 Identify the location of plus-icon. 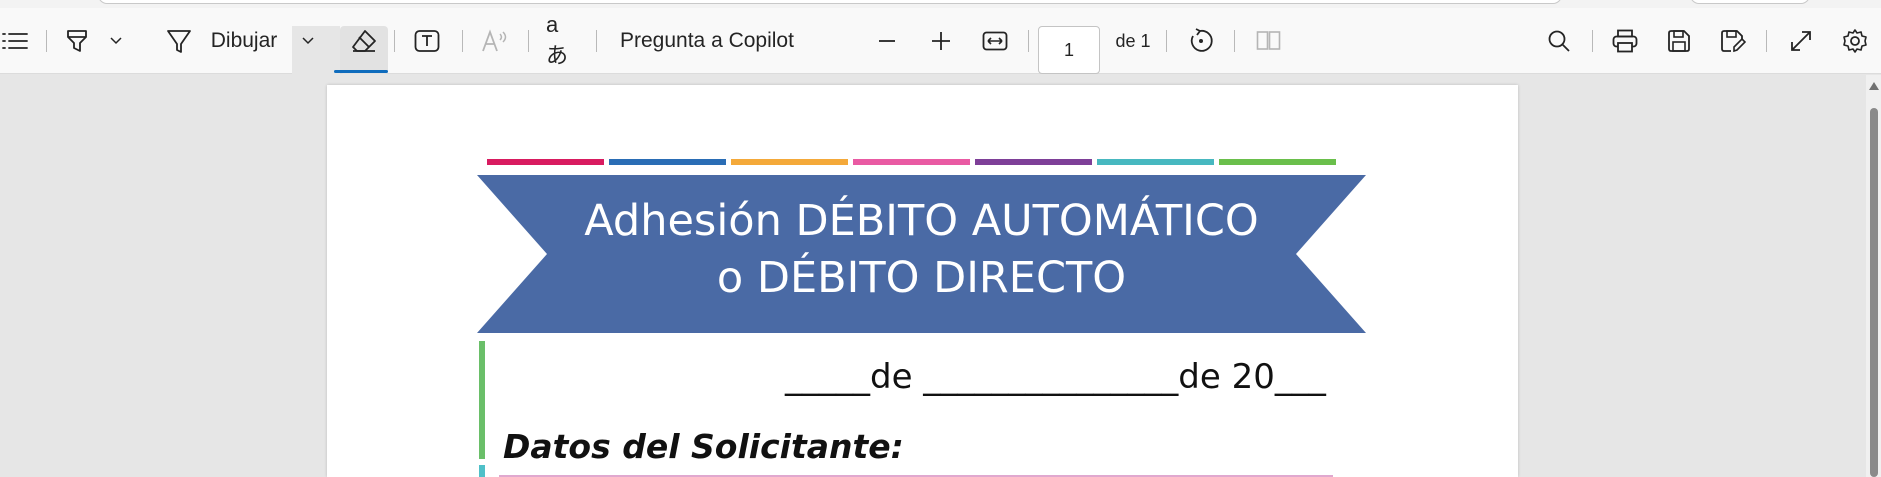
(941, 41).